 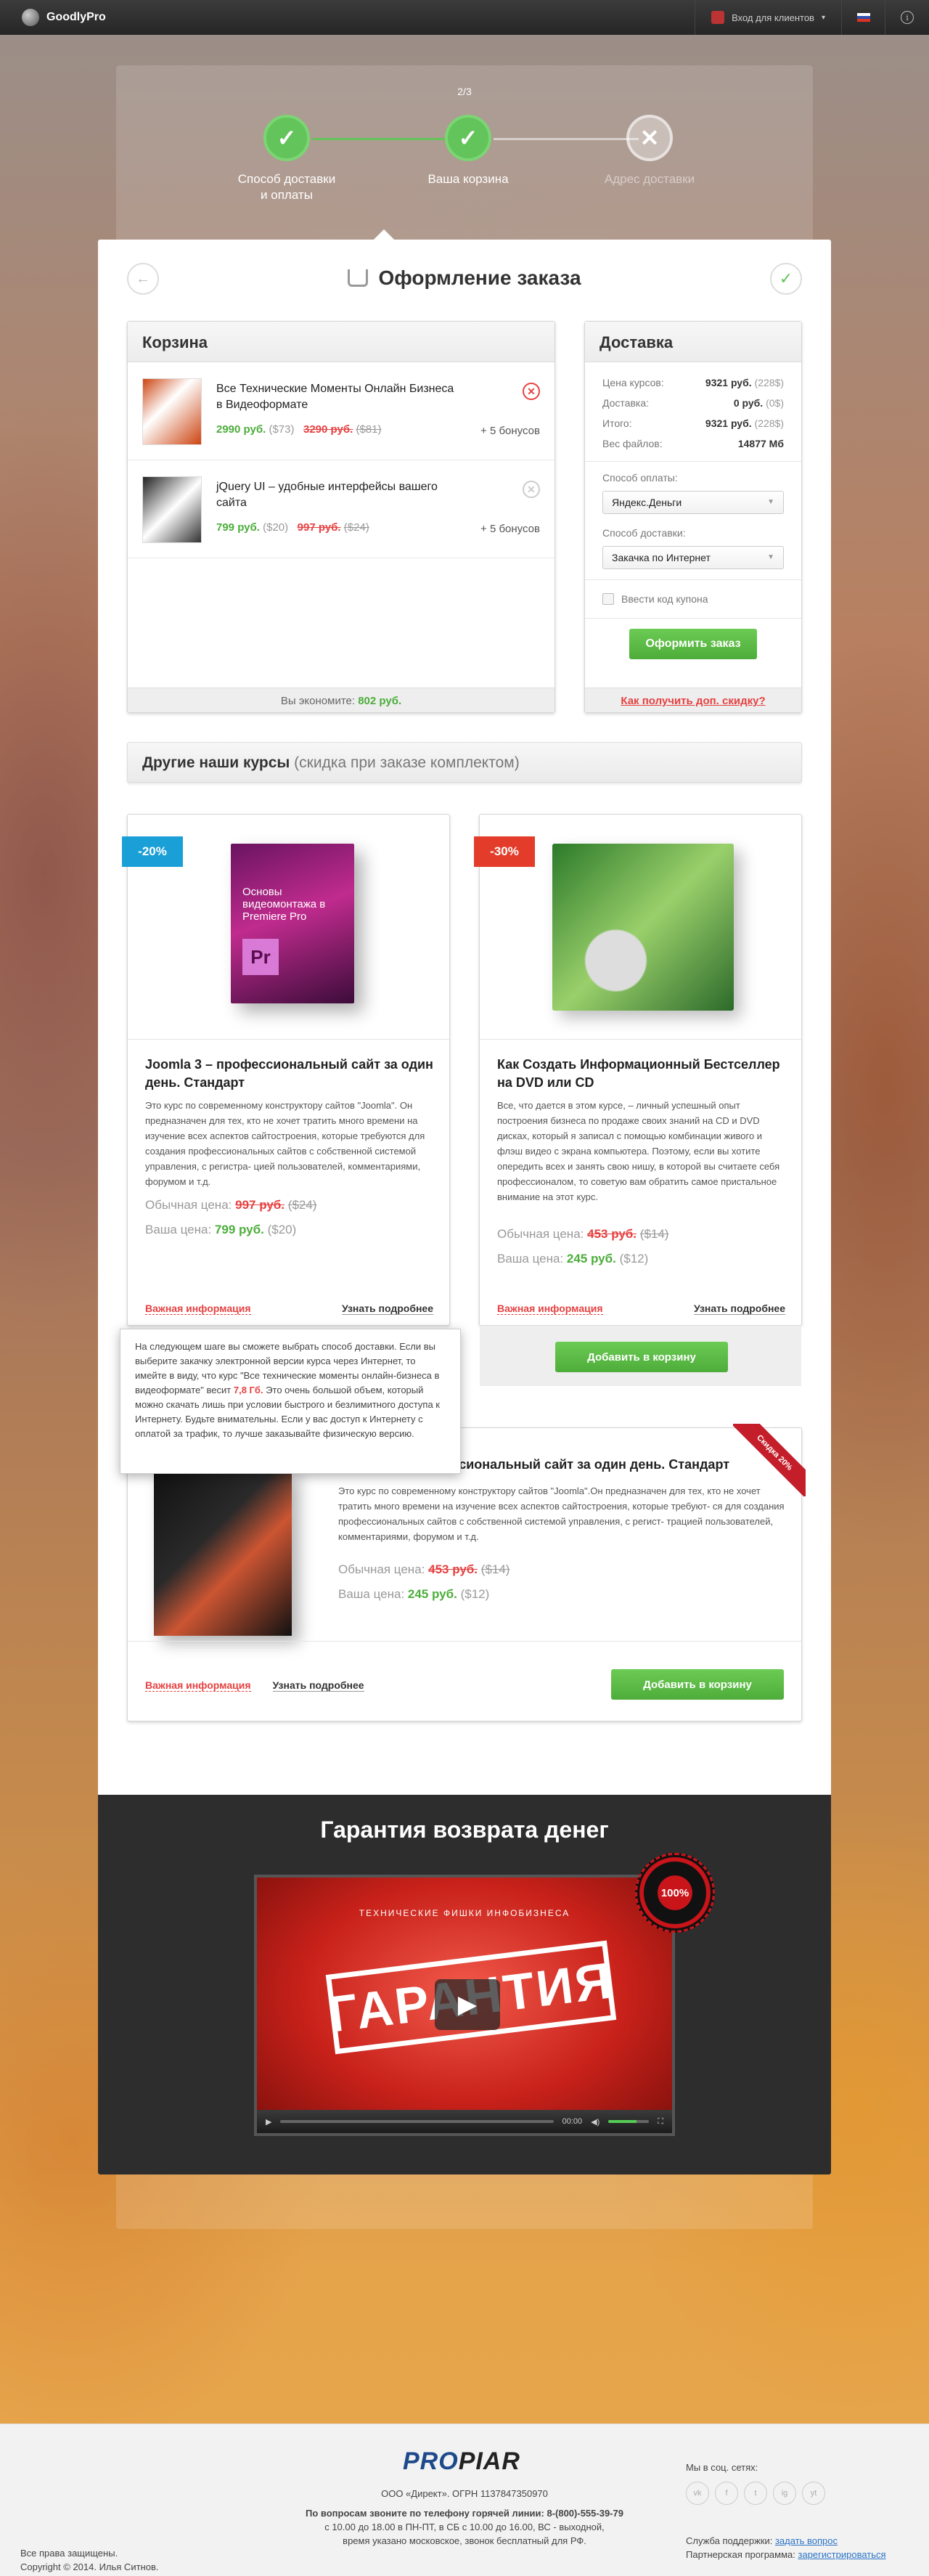 I want to click on coupon-toggle: Ввести код купона, so click(x=693, y=599).